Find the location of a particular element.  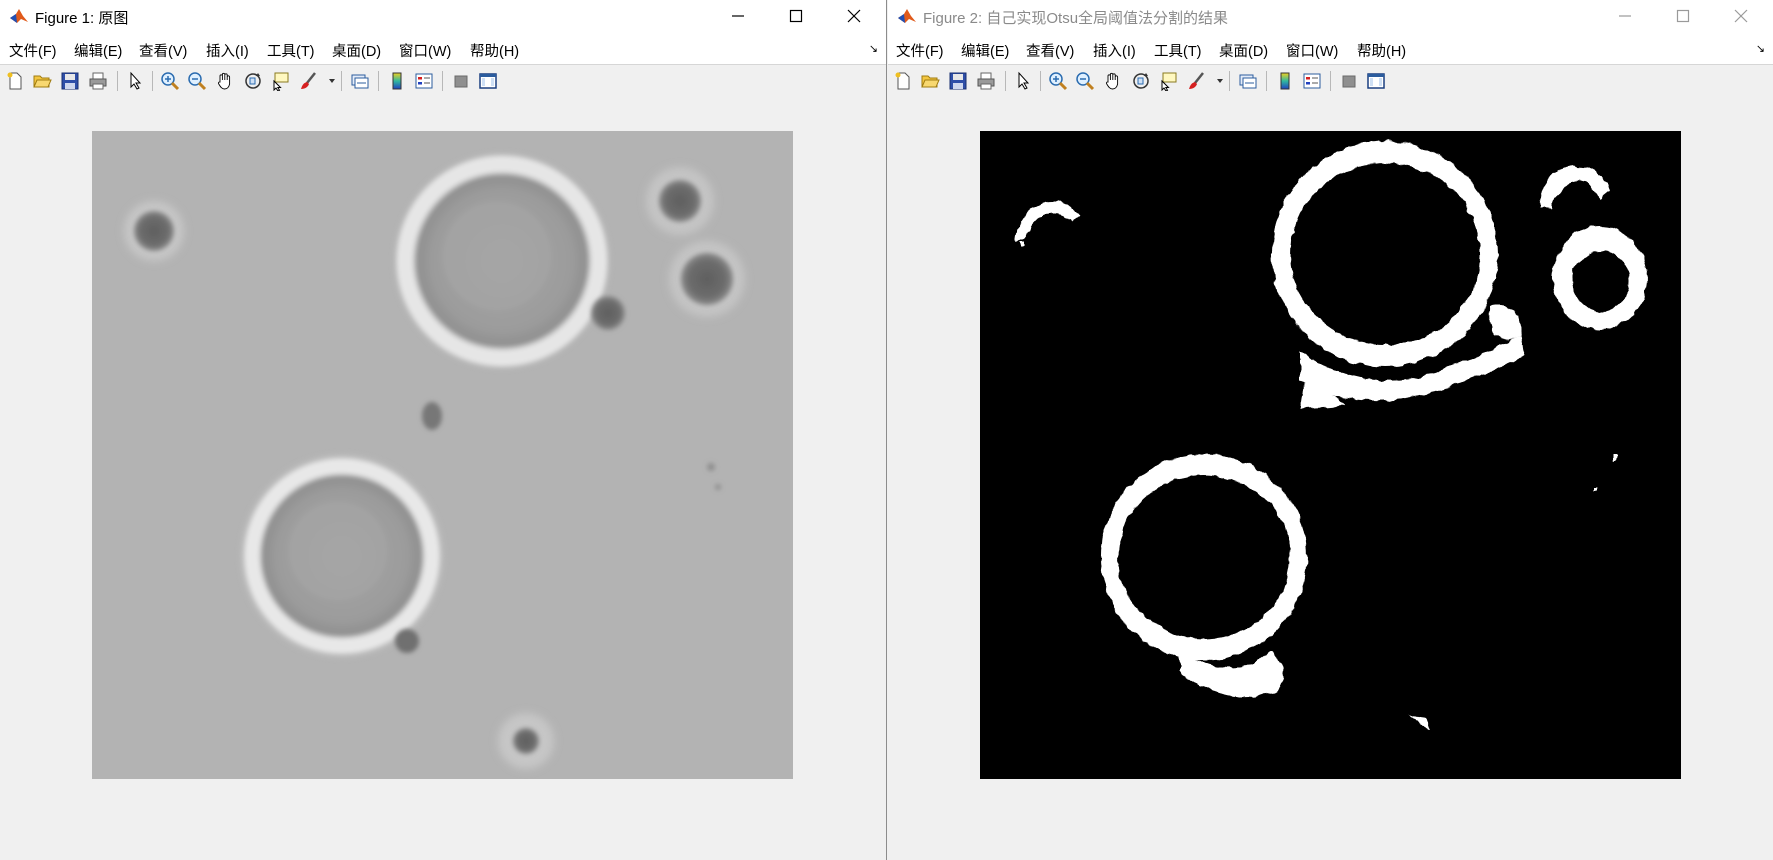

title-bar: Figure 2: 自己实现Otsu全局阈值法分割的结果 is located at coordinates (1330, 16).